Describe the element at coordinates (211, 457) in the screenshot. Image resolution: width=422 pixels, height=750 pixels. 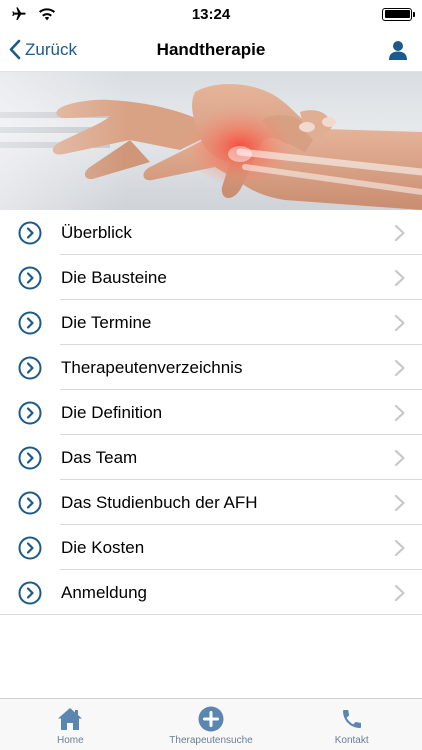
I see `menu-item-team: Das Team` at that location.